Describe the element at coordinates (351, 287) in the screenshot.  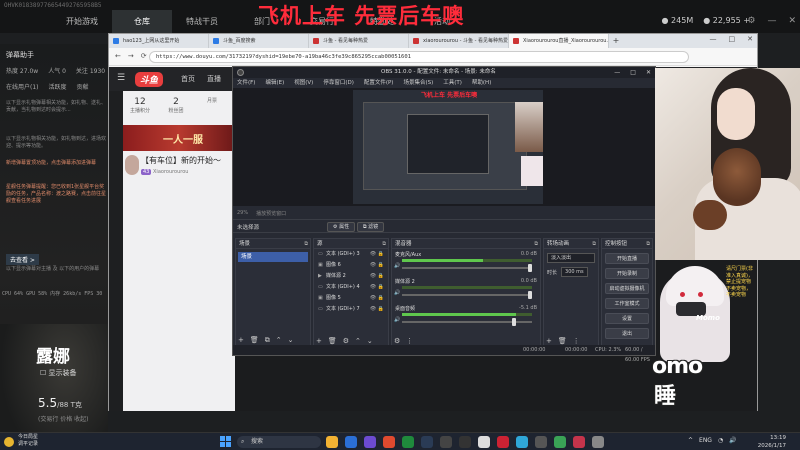
I see `source-item: ▭ 文本 (GDI+) 4 👁 🔒` at that location.